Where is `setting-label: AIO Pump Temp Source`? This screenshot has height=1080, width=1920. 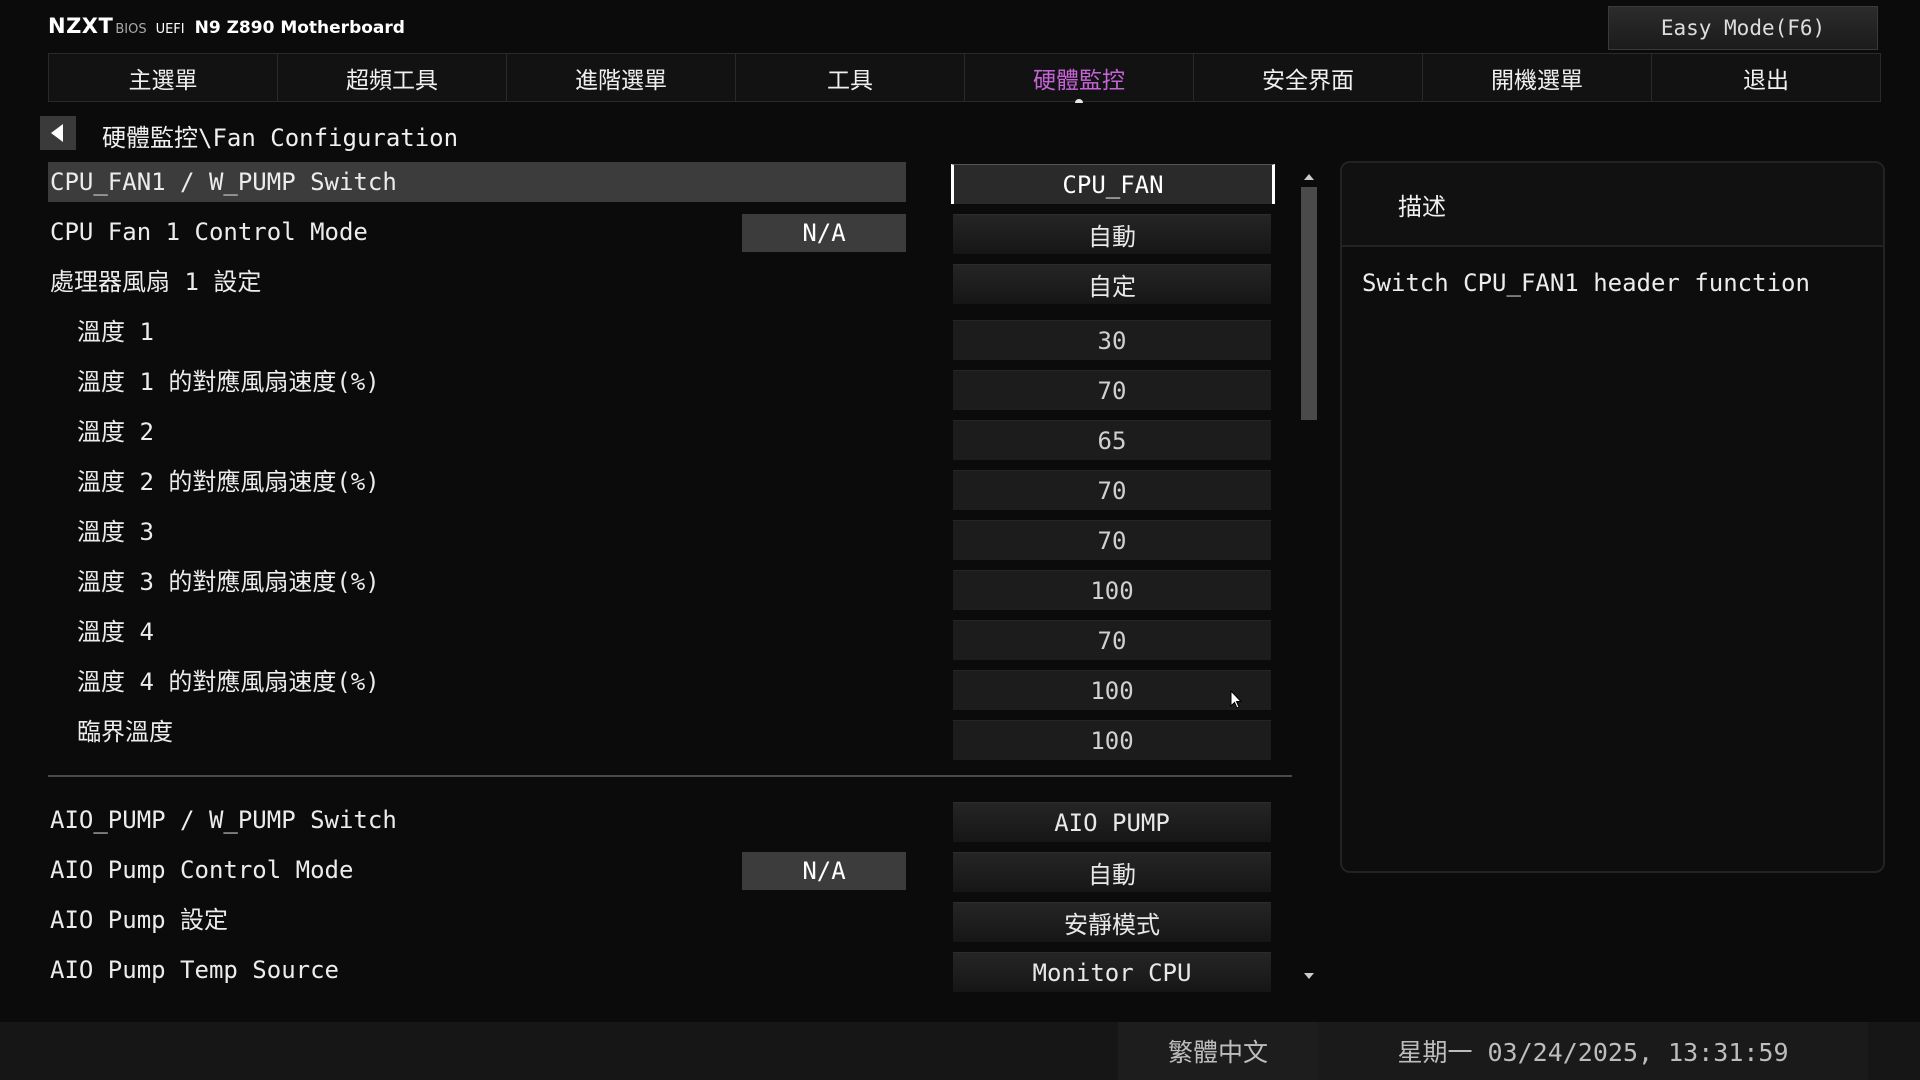
setting-label: AIO Pump Temp Source is located at coordinates (194, 970).